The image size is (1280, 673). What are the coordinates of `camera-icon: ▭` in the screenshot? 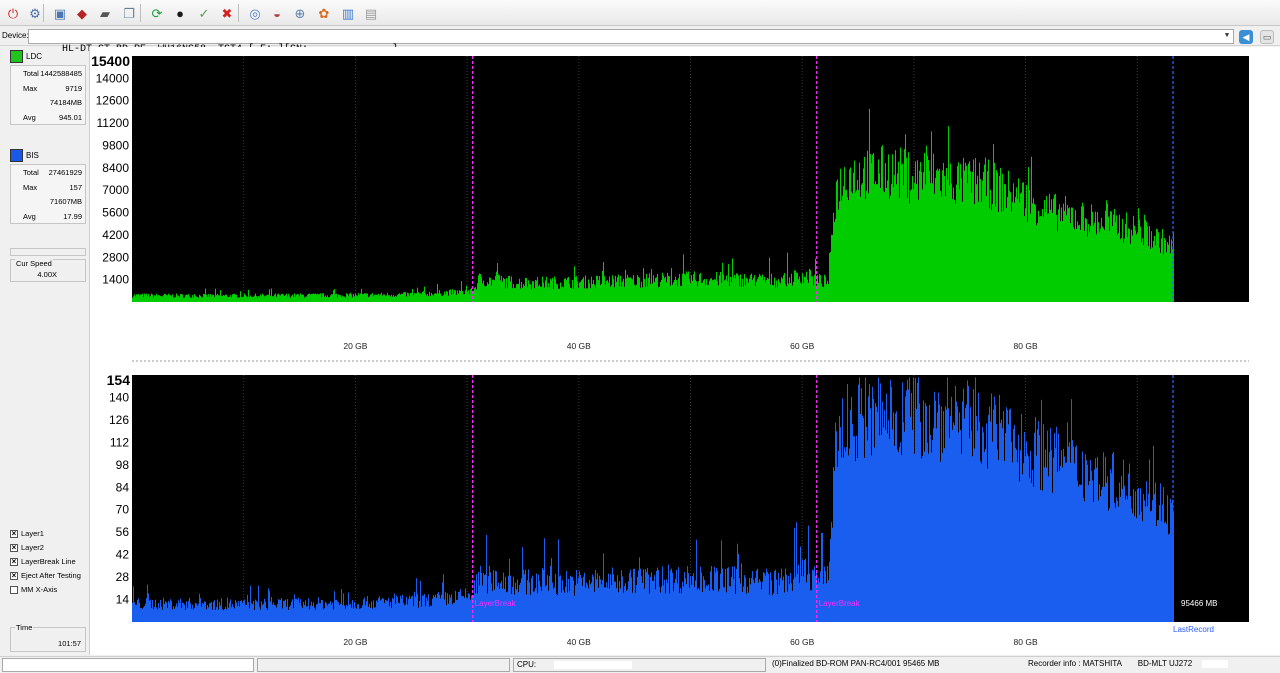 It's located at (1267, 37).